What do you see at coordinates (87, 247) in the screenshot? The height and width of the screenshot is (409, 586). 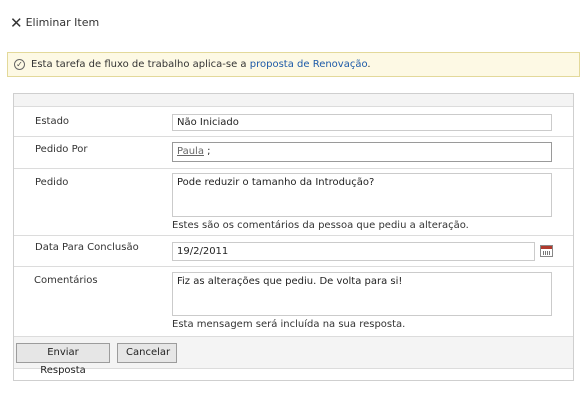 I see `data-label: Data Para Conclusão` at bounding box center [87, 247].